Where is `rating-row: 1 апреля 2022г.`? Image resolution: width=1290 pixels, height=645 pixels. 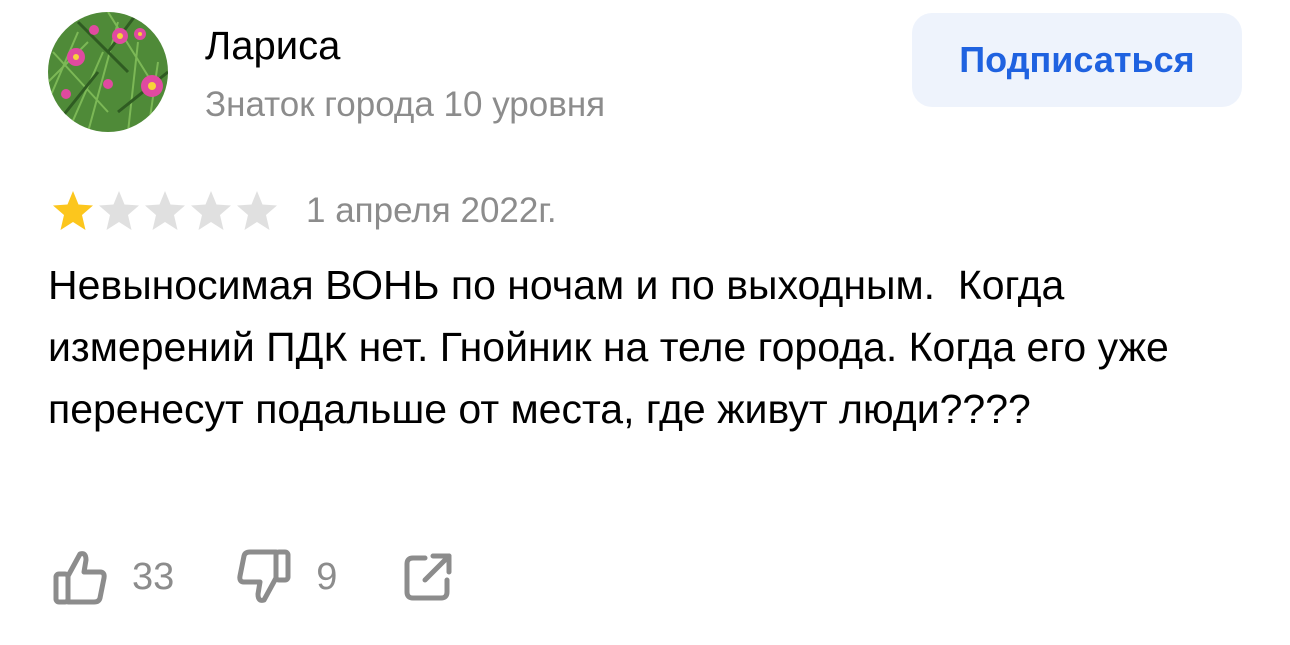
rating-row: 1 апреля 2022г. is located at coordinates (303, 211).